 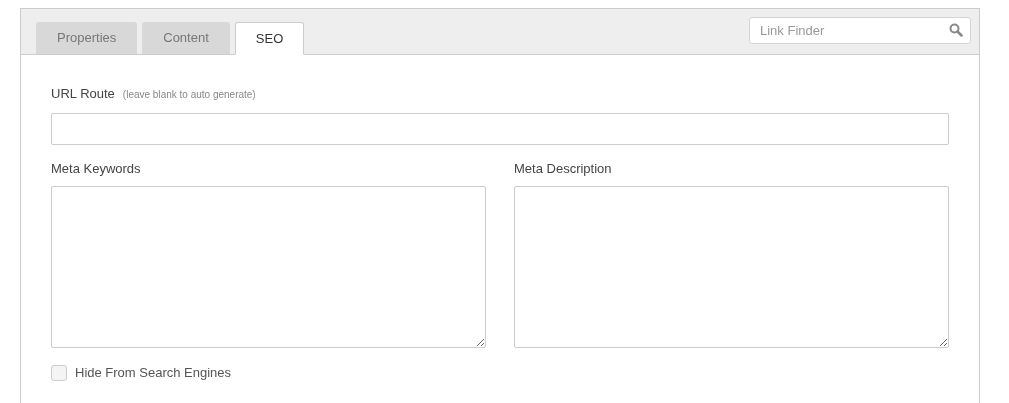 What do you see at coordinates (186, 38) in the screenshot?
I see `tab: Content` at bounding box center [186, 38].